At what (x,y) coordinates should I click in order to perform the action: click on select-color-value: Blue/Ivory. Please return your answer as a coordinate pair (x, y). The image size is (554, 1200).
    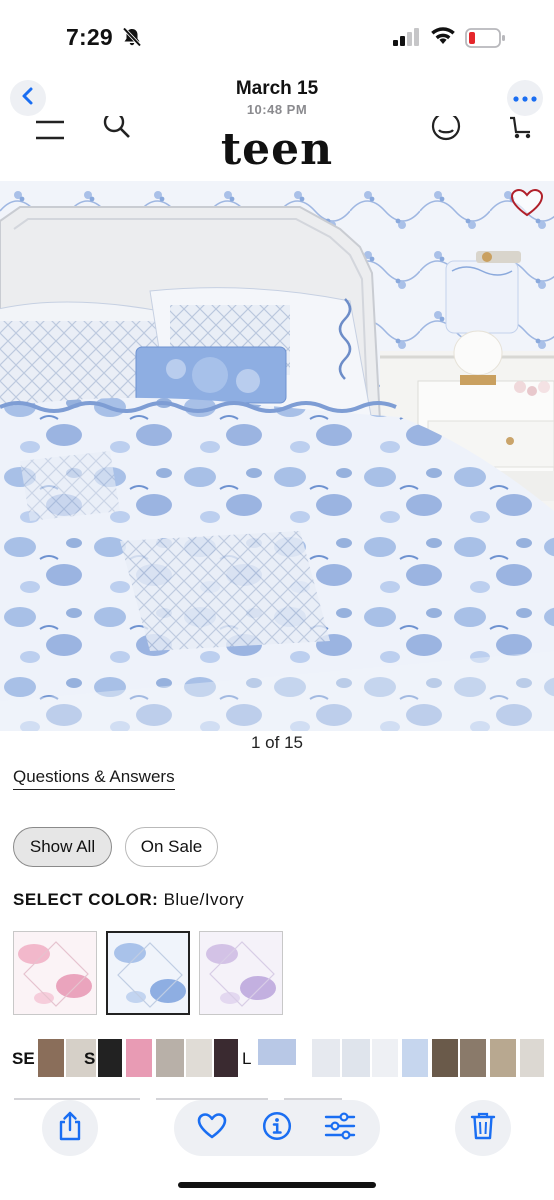
    Looking at the image, I should click on (204, 899).